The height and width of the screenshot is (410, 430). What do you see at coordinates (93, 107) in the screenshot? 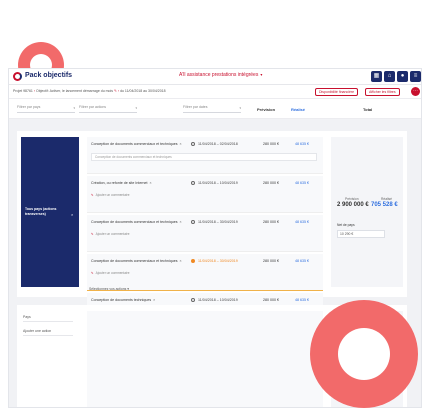
I see `filter-actions-label: Filtrer par actions` at bounding box center [93, 107].